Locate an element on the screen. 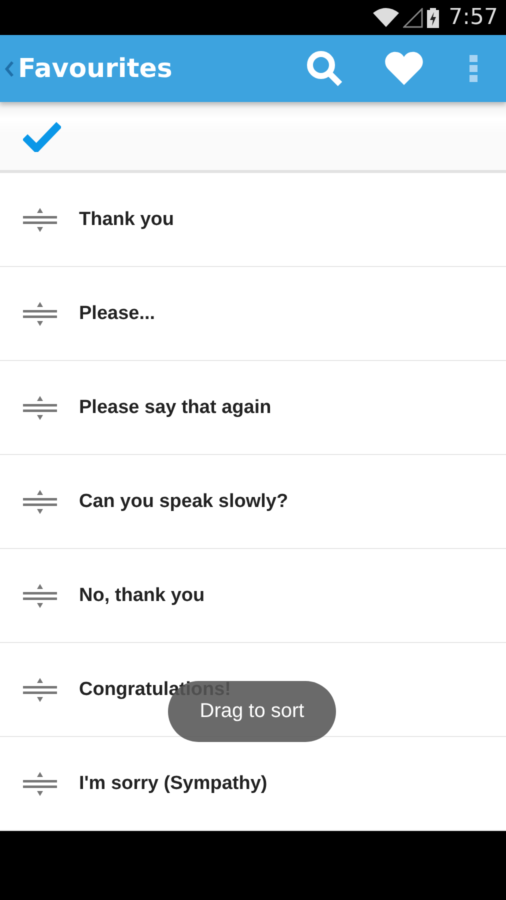 The height and width of the screenshot is (900, 506). phrase-row: Can you speak slowly? is located at coordinates (253, 502).